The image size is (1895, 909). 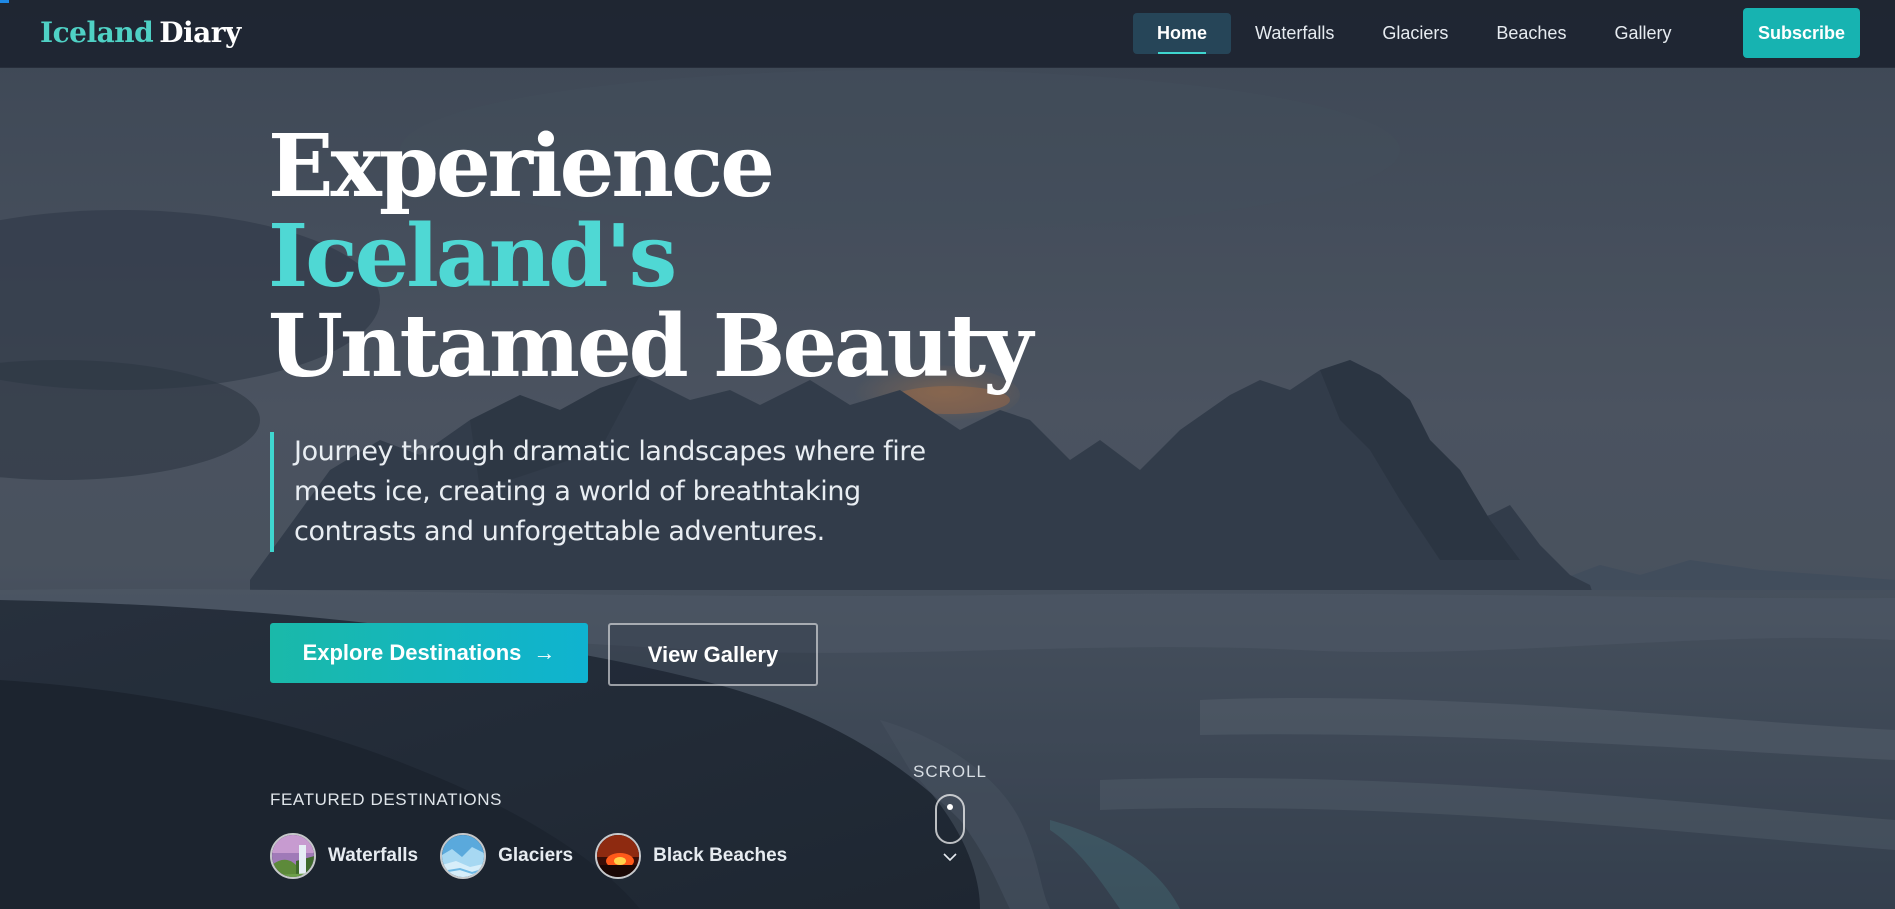 I want to click on main-nav: Home Waterfalls Glaciers Beaches Gallery, so click(x=1414, y=33).